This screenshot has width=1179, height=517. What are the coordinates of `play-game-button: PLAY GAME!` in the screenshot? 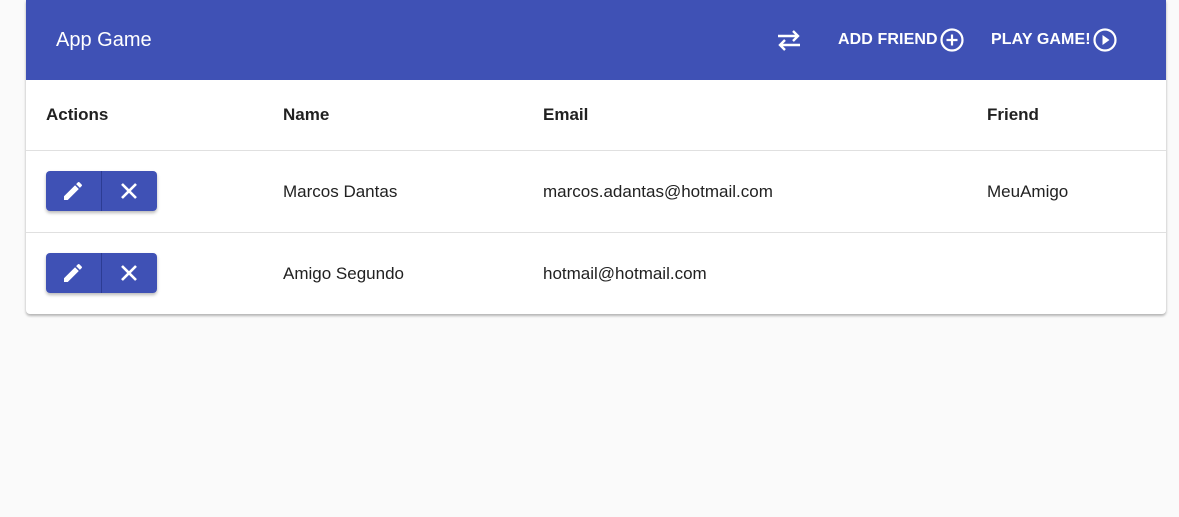 It's located at (1054, 40).